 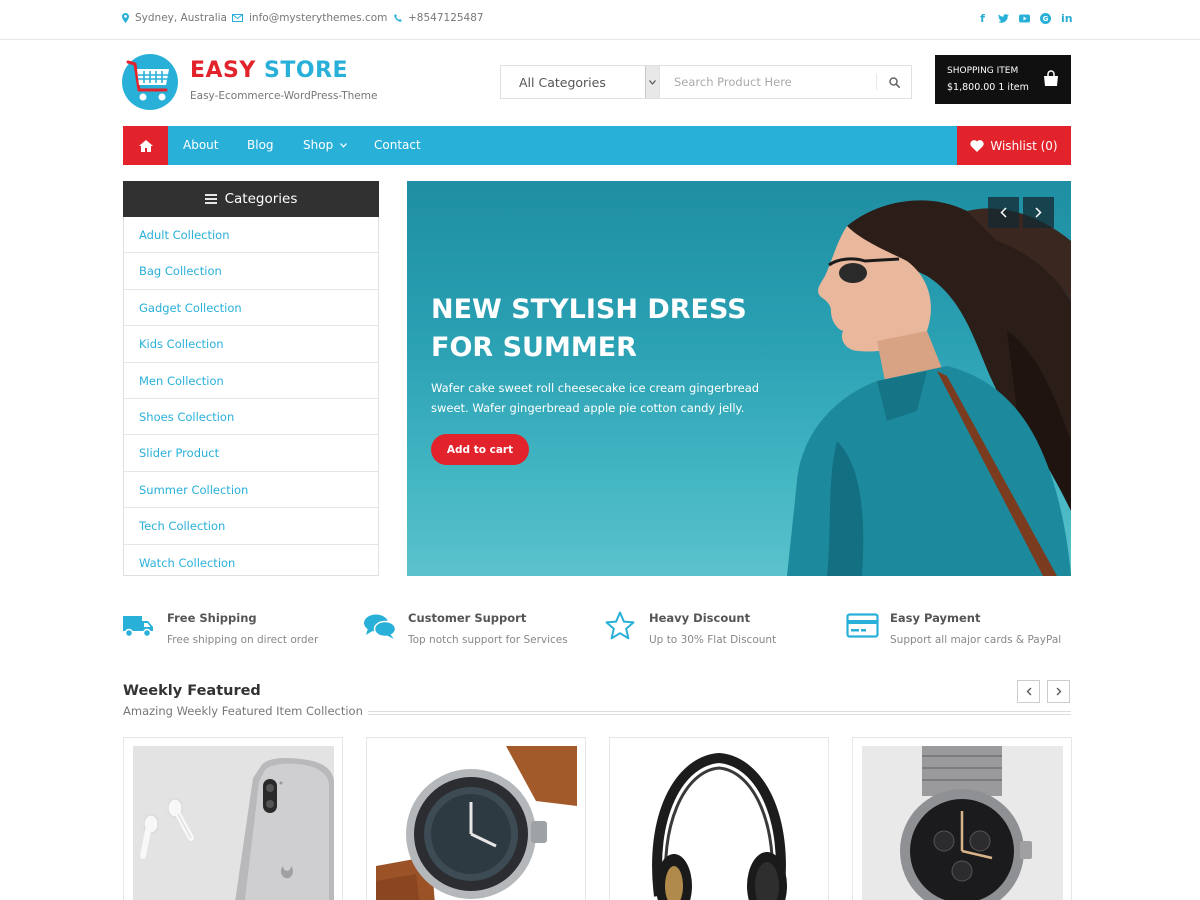 What do you see at coordinates (251, 490) in the screenshot?
I see `category-item-summer: Summer Collection` at bounding box center [251, 490].